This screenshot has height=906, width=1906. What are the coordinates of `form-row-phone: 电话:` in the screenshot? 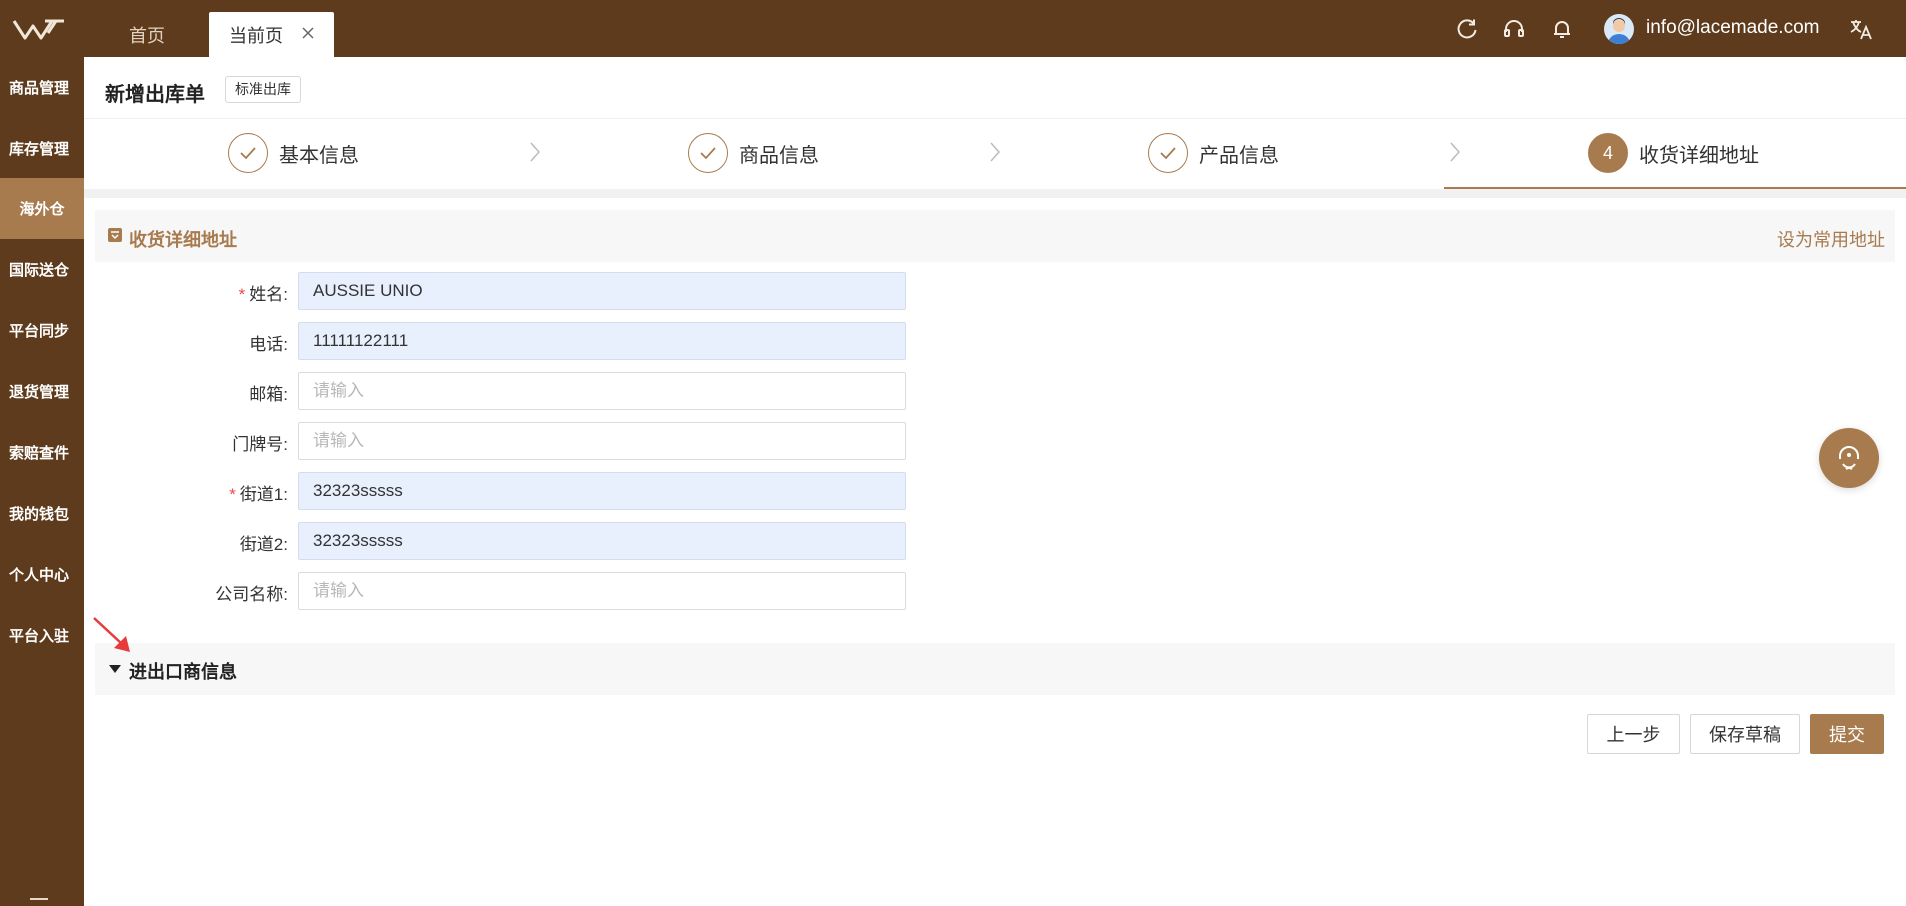 It's located at (505, 341).